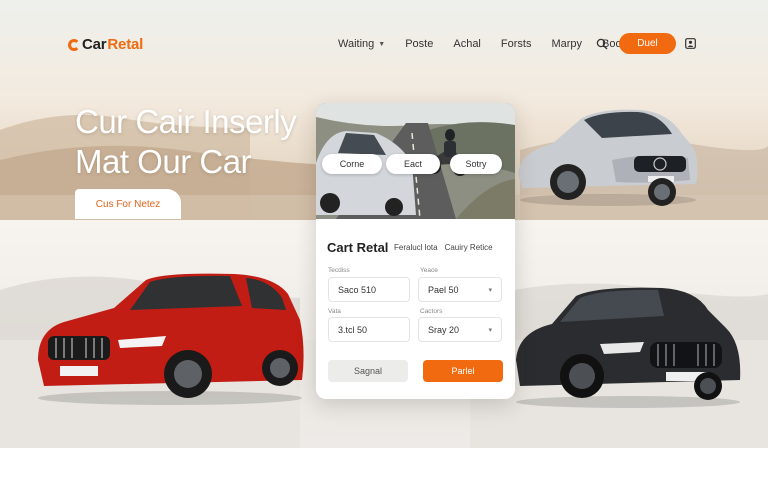  I want to click on field-label-tecdiss: Tecdiss, so click(339, 270).